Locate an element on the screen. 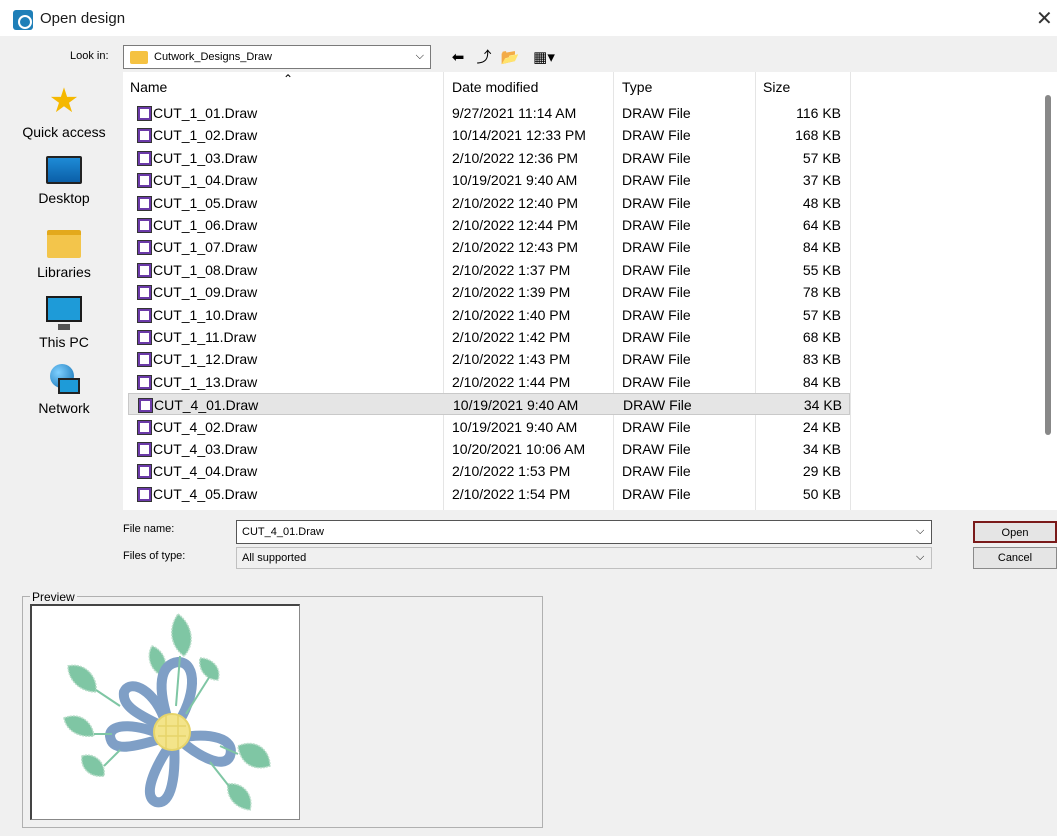  file-date: 9/27/2021 11:14 AM is located at coordinates (514, 113).